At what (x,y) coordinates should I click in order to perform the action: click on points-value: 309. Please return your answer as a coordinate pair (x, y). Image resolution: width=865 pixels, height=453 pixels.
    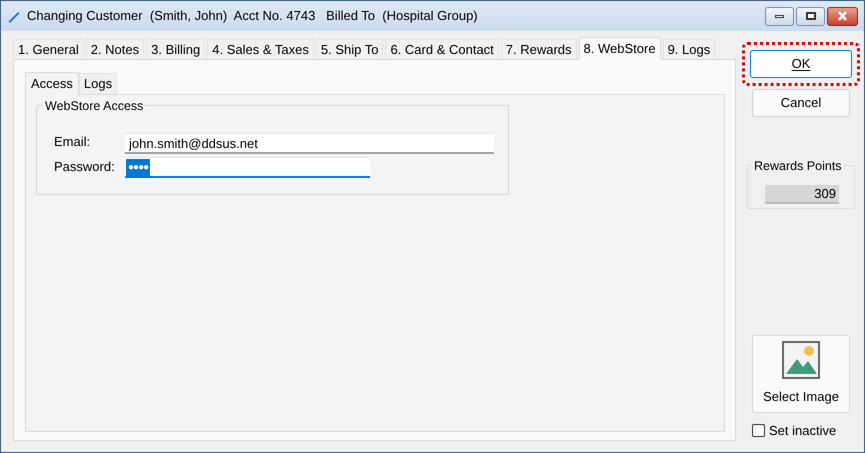
    Looking at the image, I should click on (802, 194).